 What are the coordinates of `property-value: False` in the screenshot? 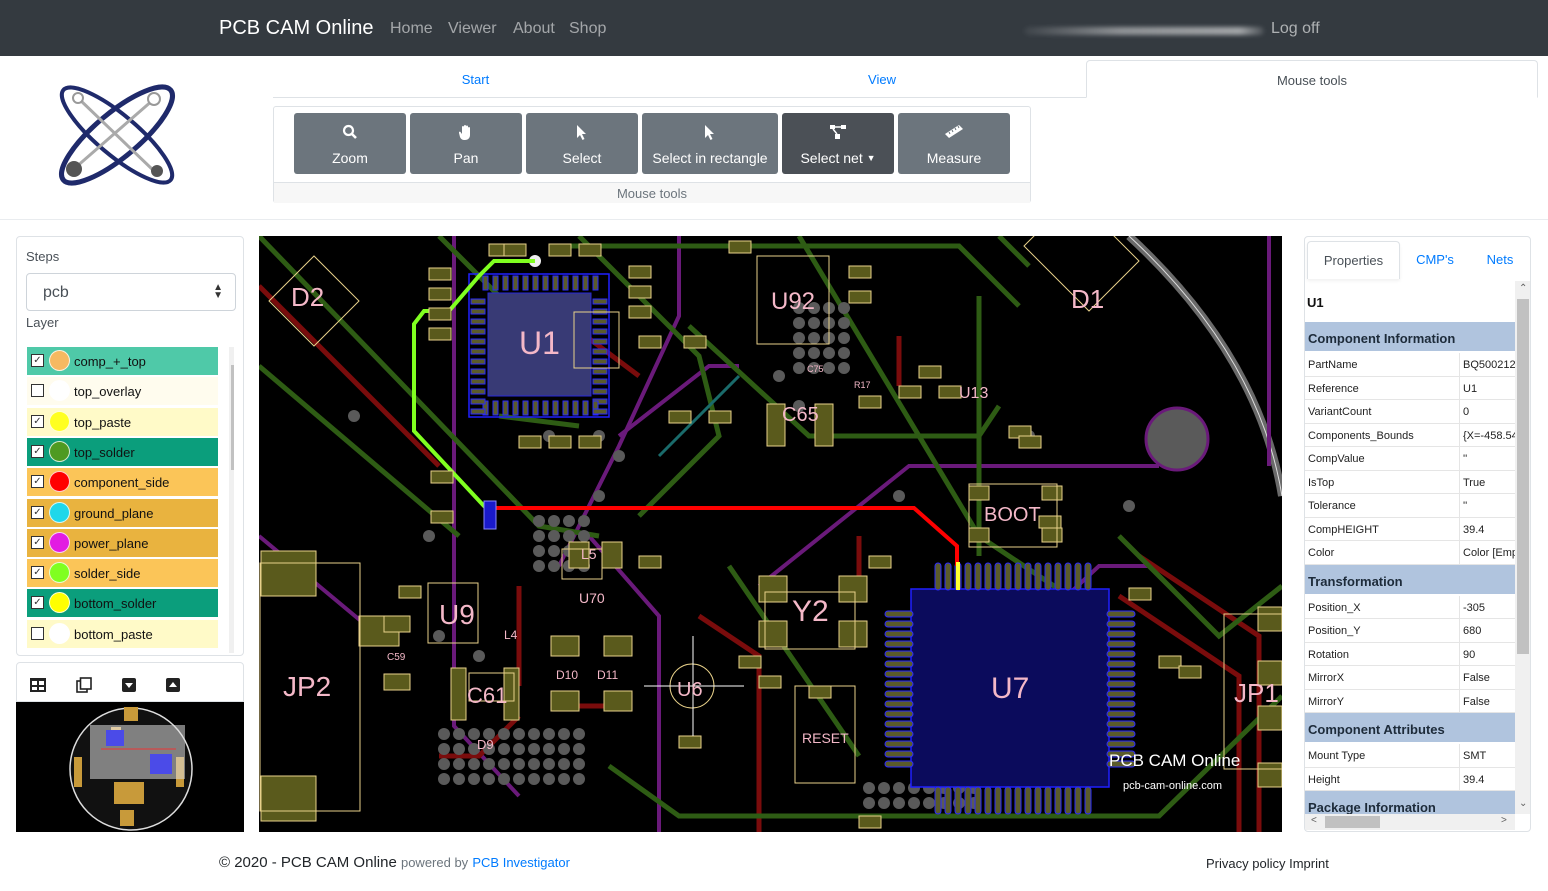 It's located at (1476, 701).